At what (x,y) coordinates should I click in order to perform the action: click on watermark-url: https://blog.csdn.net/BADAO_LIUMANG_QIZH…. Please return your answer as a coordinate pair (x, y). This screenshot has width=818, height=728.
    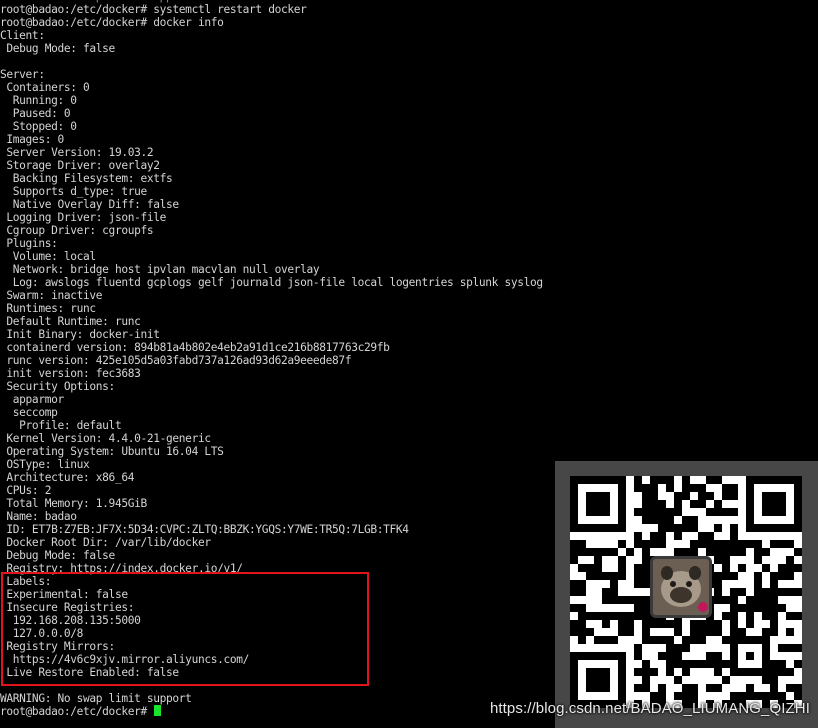
    Looking at the image, I should click on (649, 708).